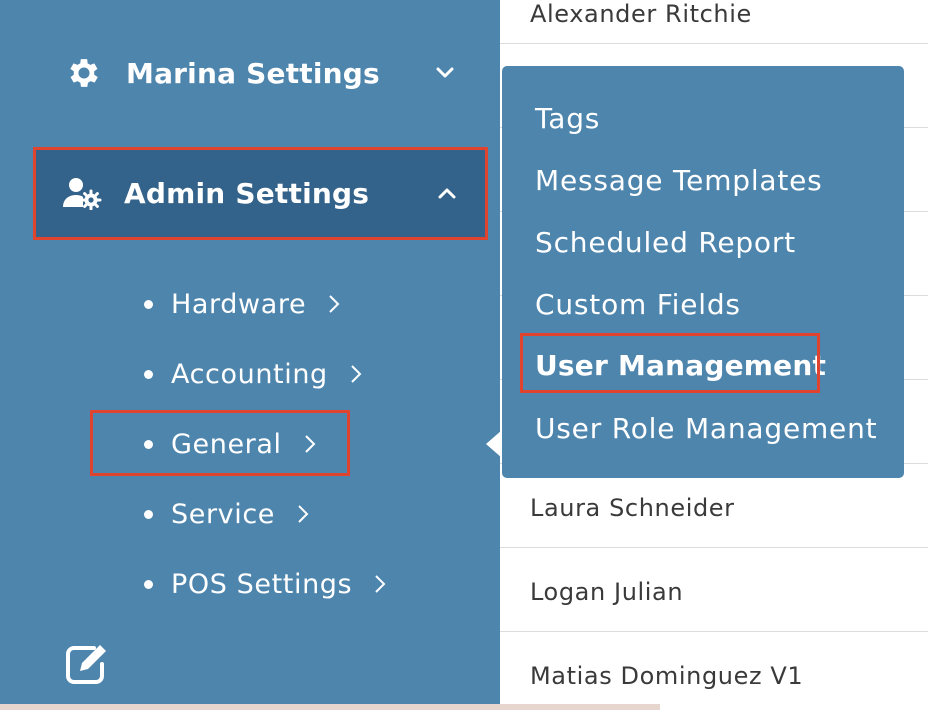  I want to click on chevron-up-icon, so click(447, 193).